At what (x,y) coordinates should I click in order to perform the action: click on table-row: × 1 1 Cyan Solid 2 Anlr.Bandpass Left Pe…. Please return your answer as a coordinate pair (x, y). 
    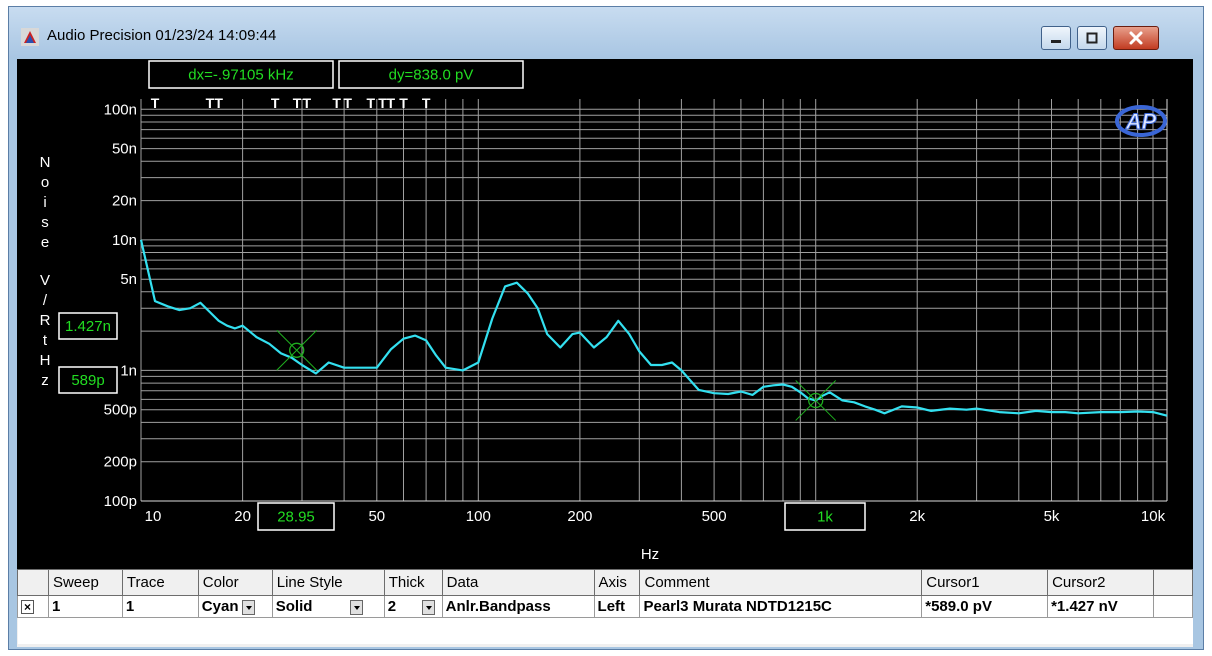
    Looking at the image, I should click on (605, 606).